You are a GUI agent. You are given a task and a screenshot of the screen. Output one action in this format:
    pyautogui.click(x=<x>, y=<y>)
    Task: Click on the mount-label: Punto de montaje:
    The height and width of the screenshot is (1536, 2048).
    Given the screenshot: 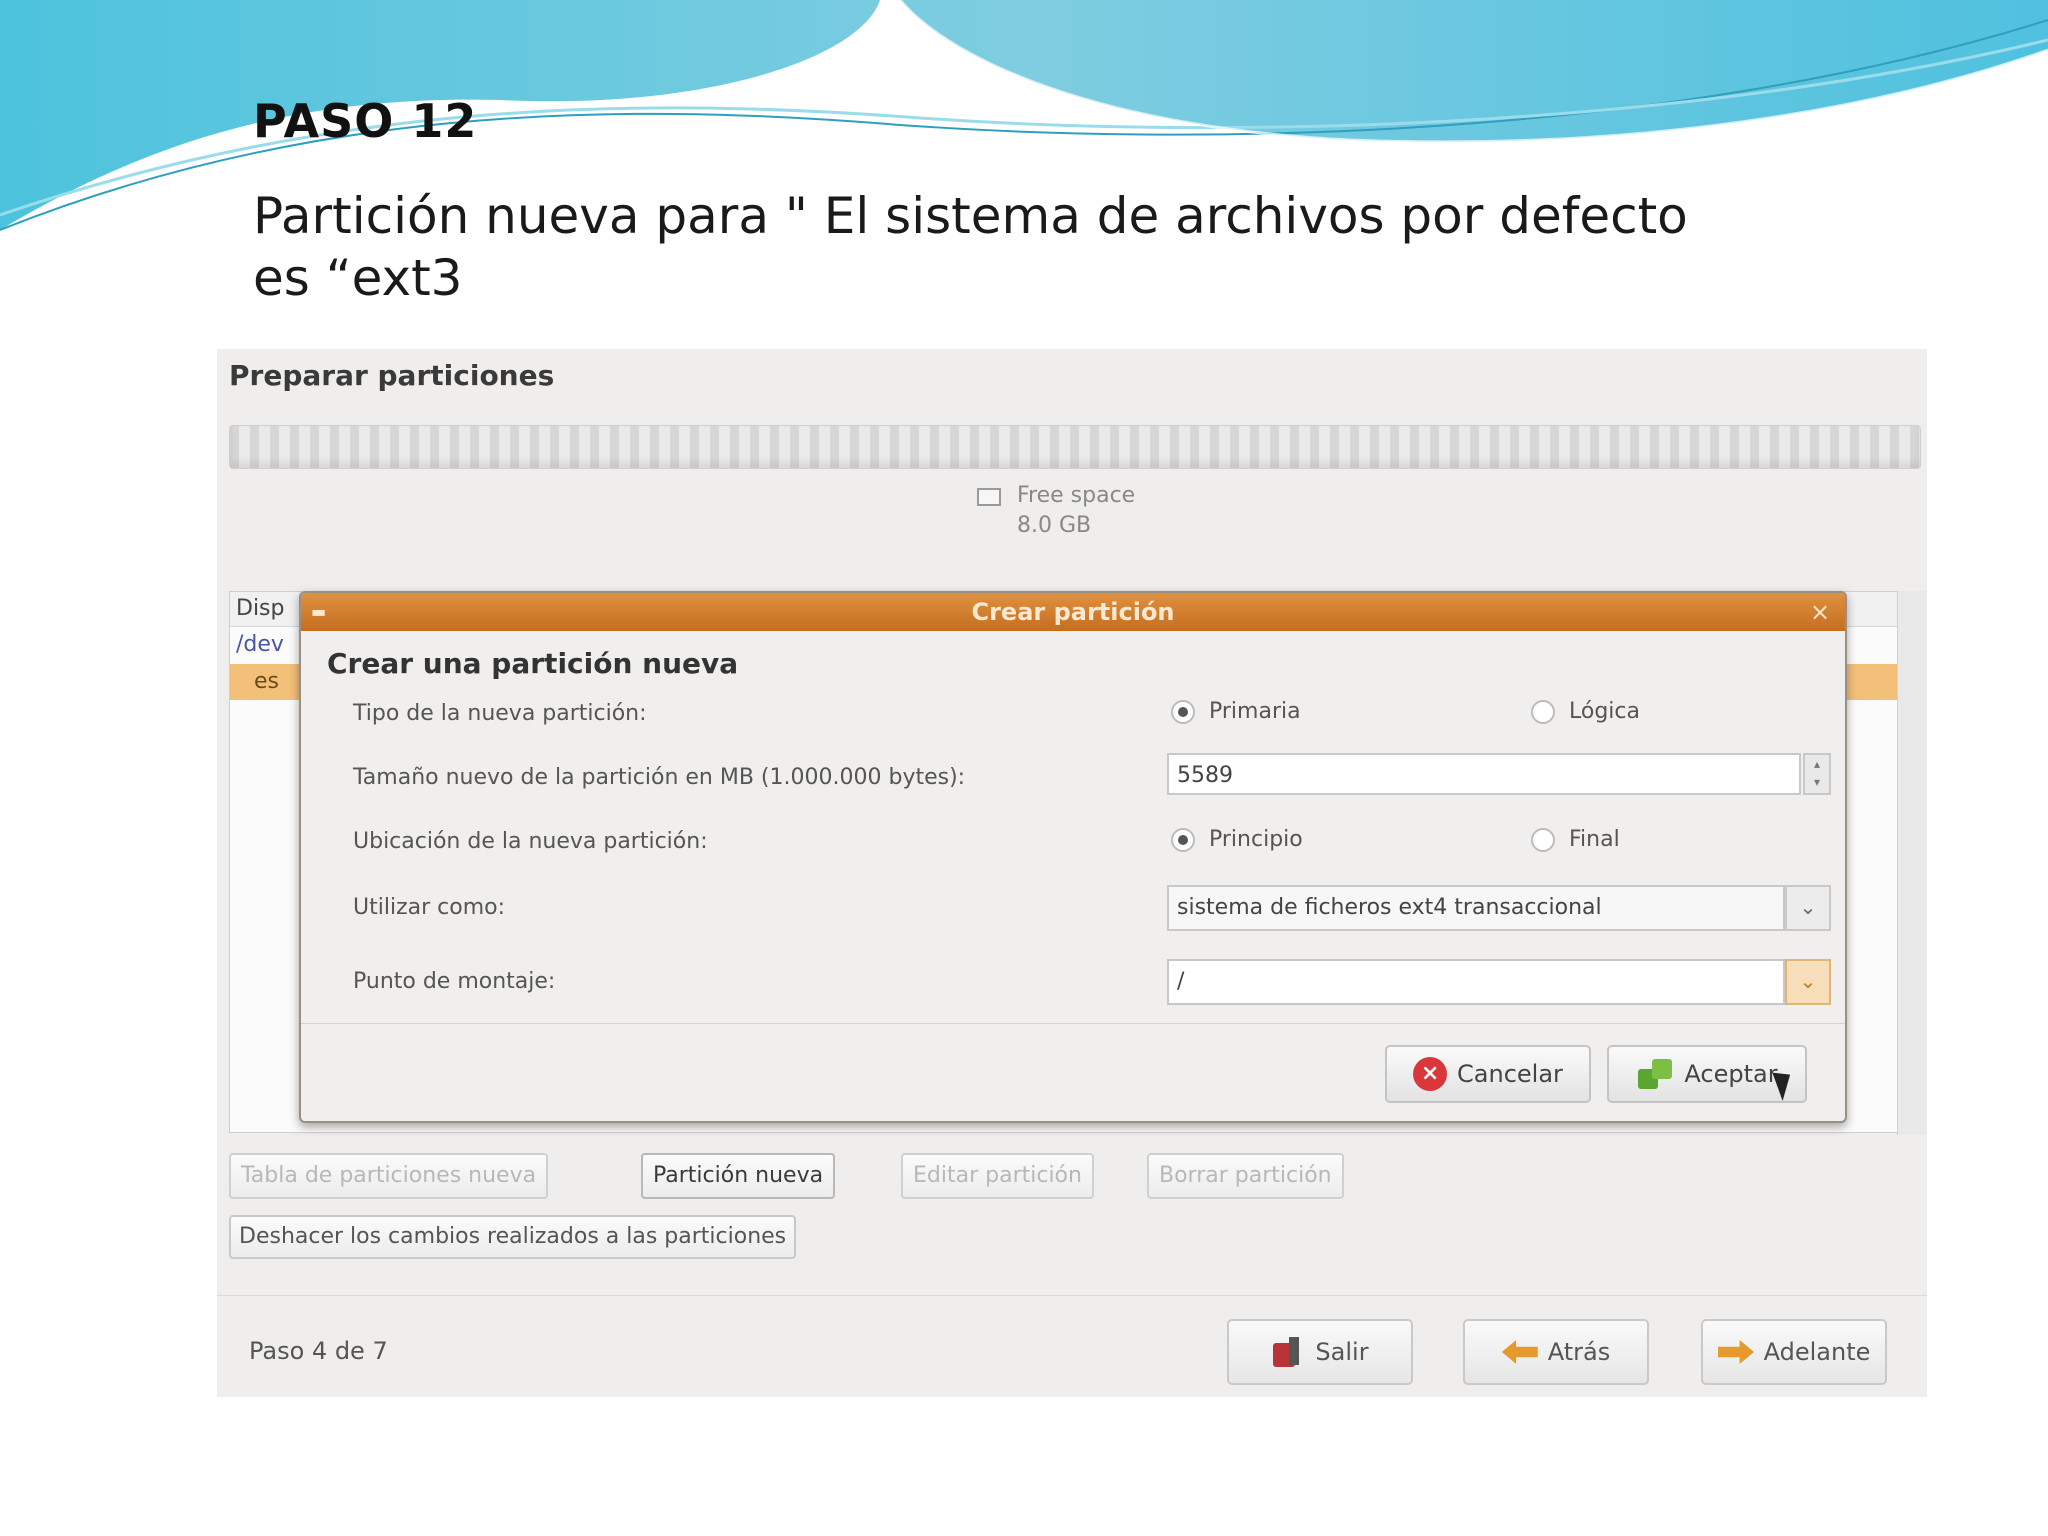 What is the action you would take?
    pyautogui.click(x=454, y=981)
    